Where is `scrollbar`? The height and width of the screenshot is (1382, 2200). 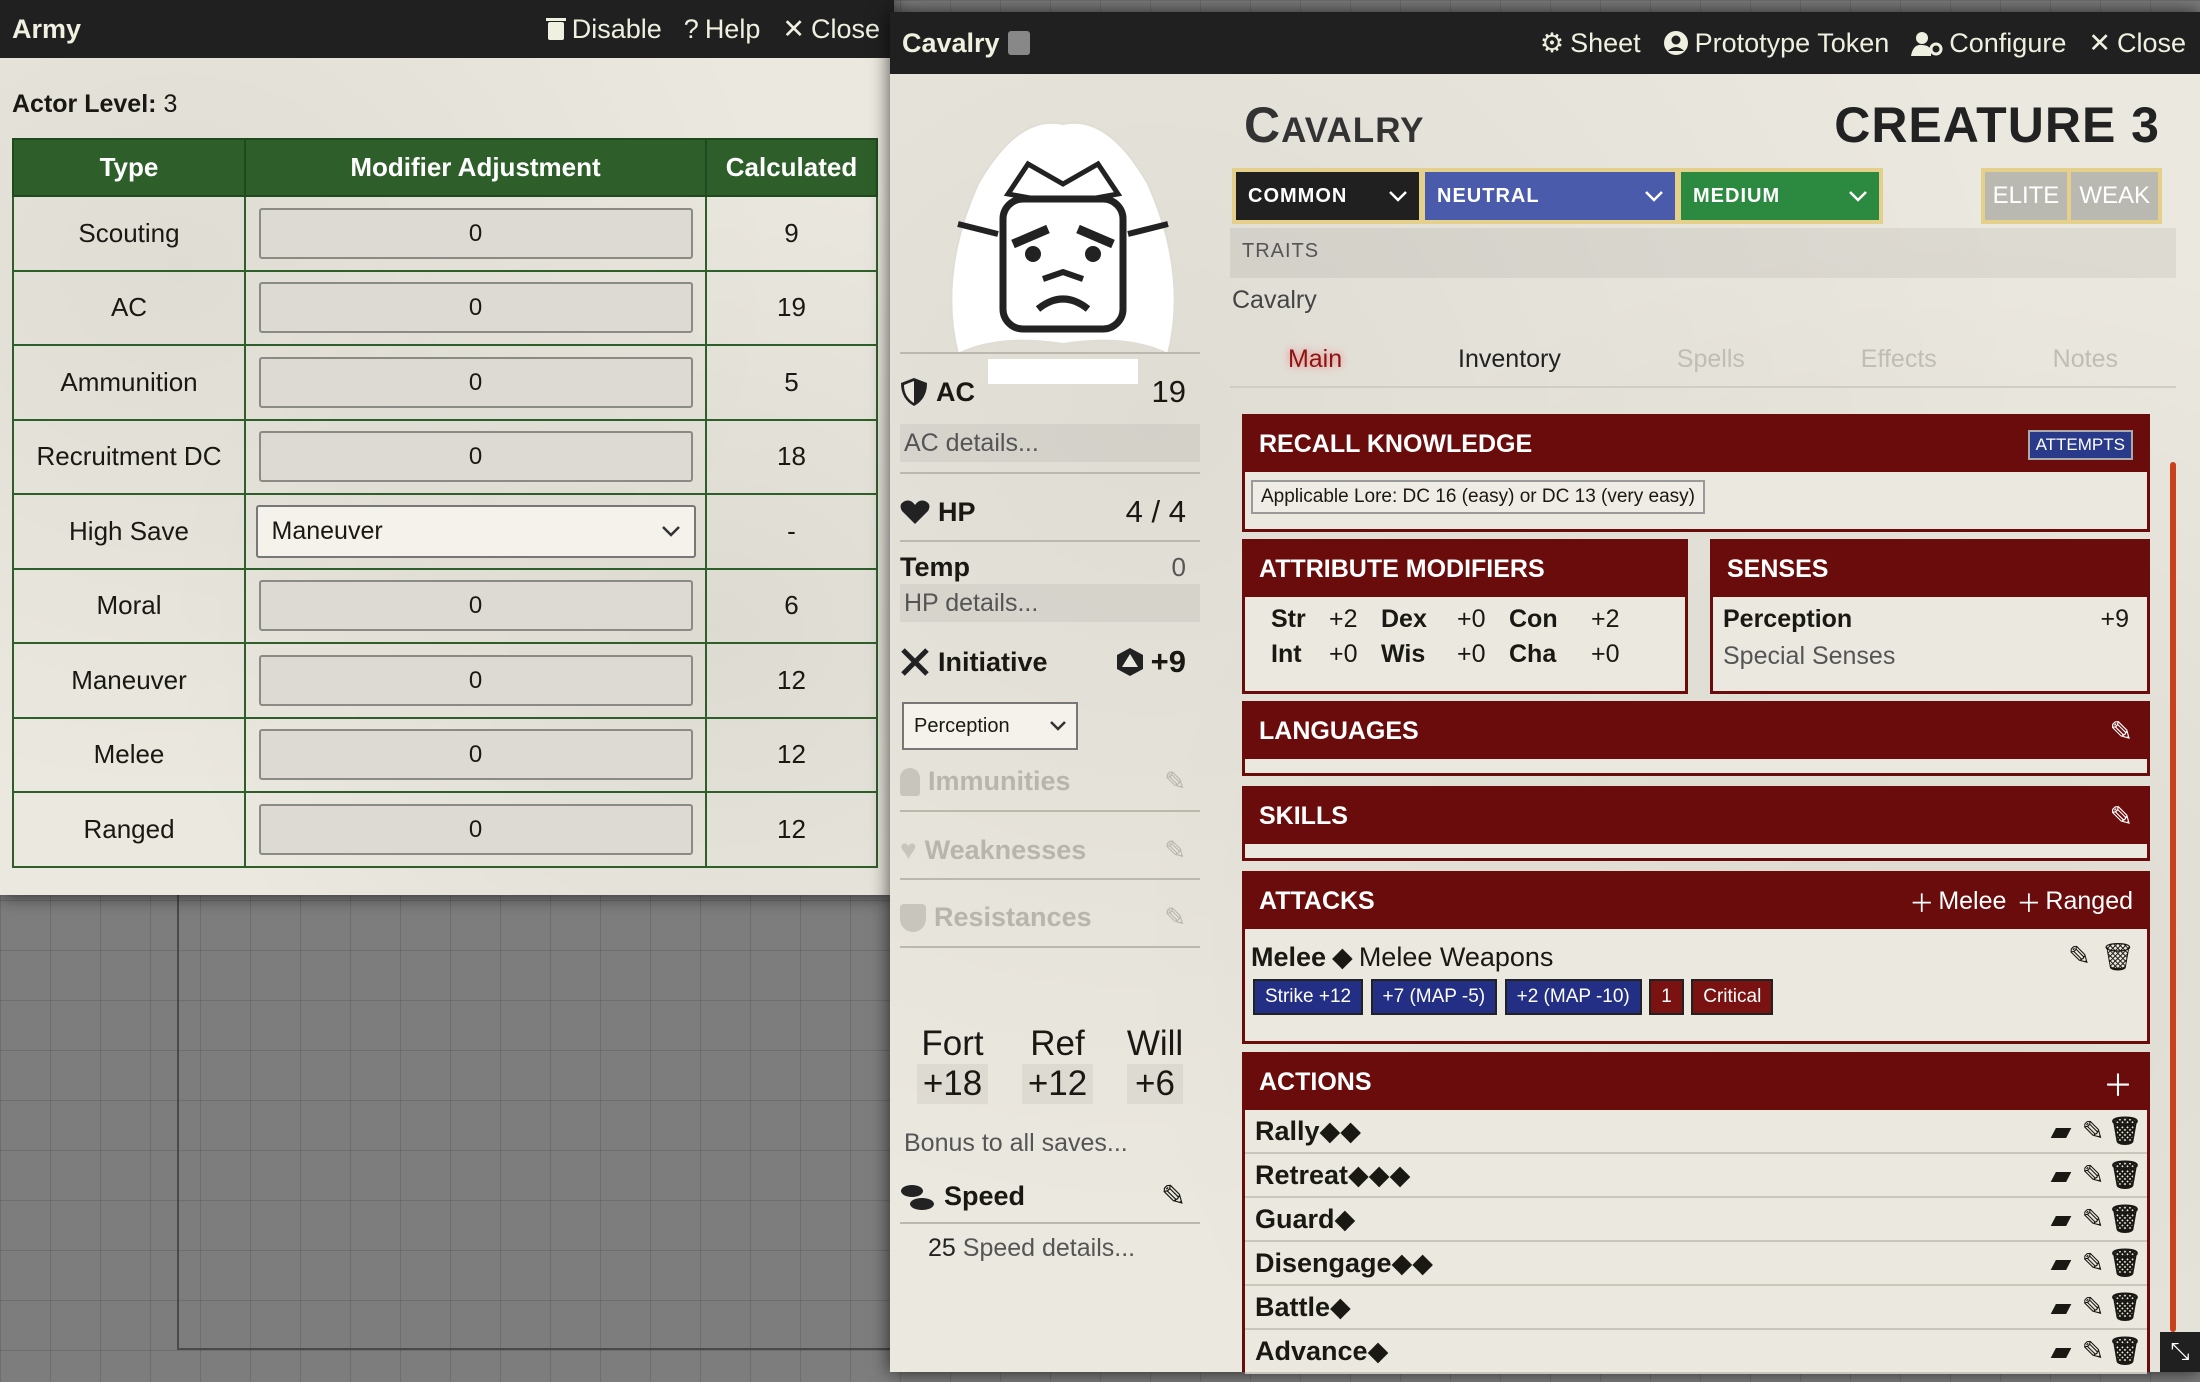 scrollbar is located at coordinates (2173, 897).